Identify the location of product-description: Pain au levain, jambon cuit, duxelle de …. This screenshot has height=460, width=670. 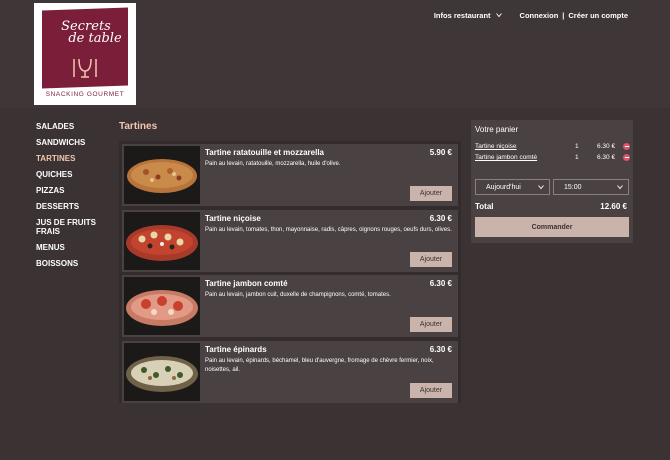
(298, 295).